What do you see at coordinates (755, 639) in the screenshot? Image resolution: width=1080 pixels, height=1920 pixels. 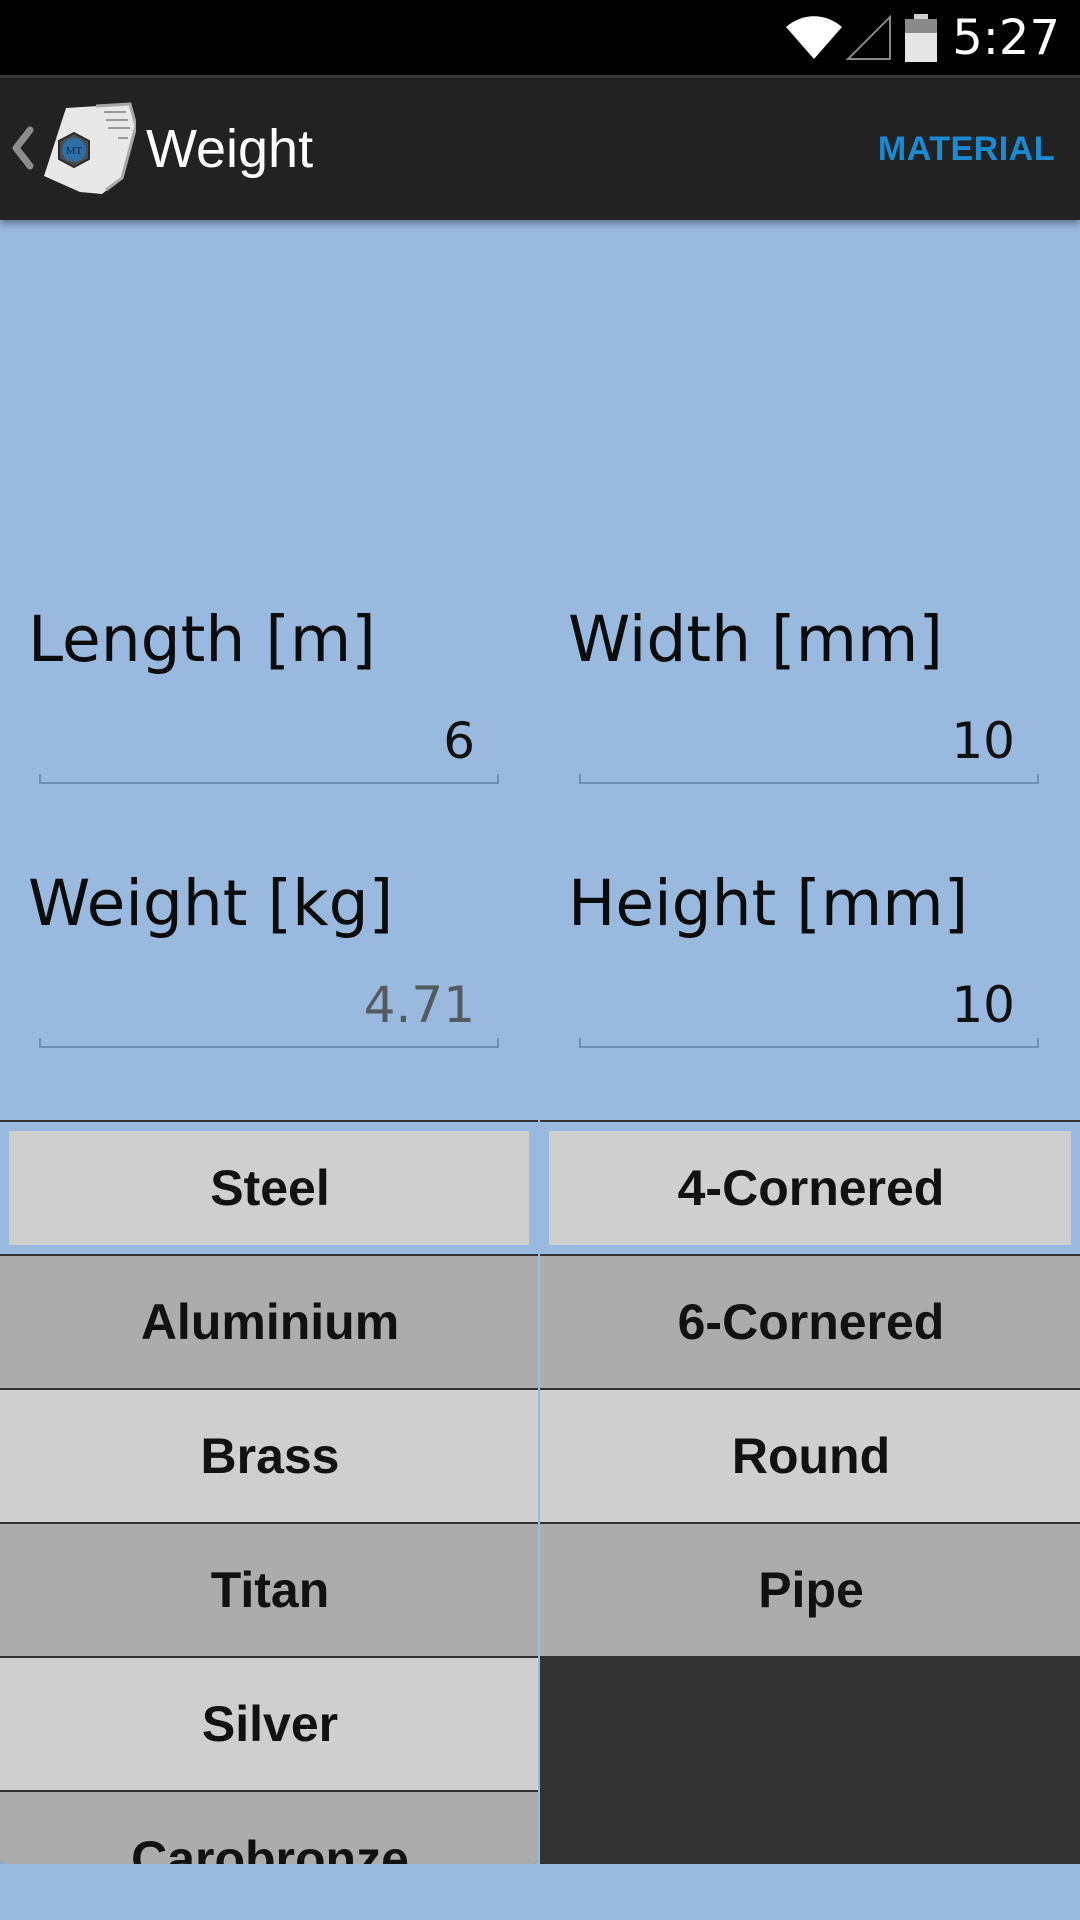 I see `width-label: Width [mm]` at bounding box center [755, 639].